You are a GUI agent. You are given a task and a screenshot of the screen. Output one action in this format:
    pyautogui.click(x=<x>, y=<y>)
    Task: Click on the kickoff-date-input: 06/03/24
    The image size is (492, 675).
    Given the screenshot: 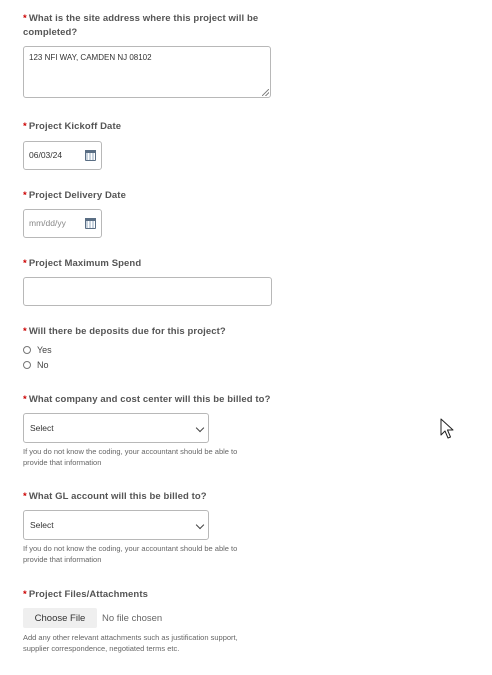 What is the action you would take?
    pyautogui.click(x=62, y=155)
    